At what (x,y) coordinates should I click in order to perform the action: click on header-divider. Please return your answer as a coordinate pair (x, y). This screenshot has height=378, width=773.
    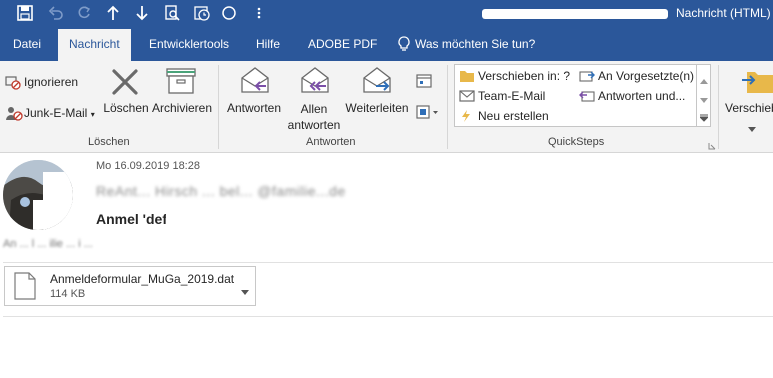
    Looking at the image, I should click on (388, 262).